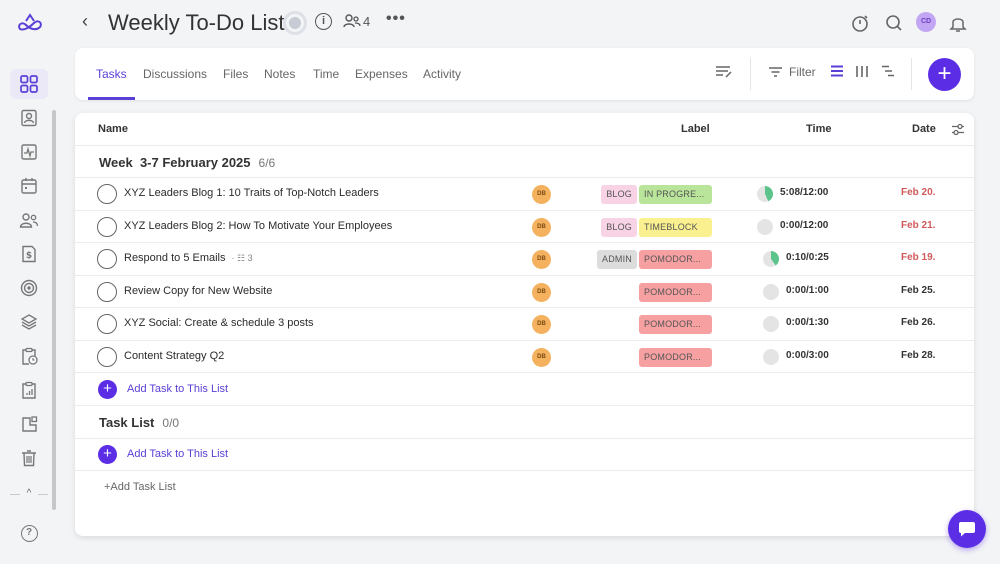 This screenshot has width=1000, height=564. Describe the element at coordinates (958, 129) in the screenshot. I see `column-settings-icon` at that location.